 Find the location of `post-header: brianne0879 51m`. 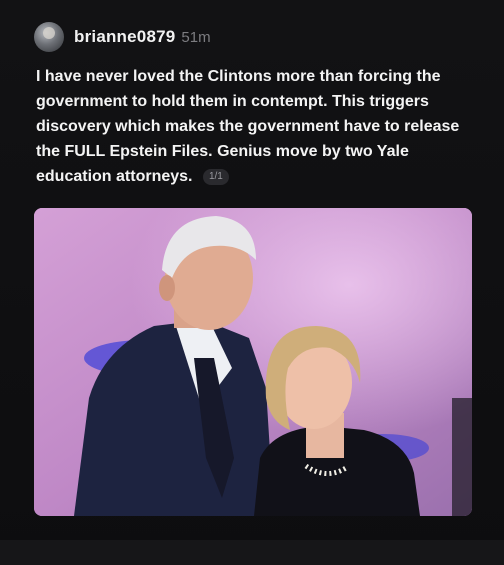

post-header: brianne0879 51m is located at coordinates (255, 37).